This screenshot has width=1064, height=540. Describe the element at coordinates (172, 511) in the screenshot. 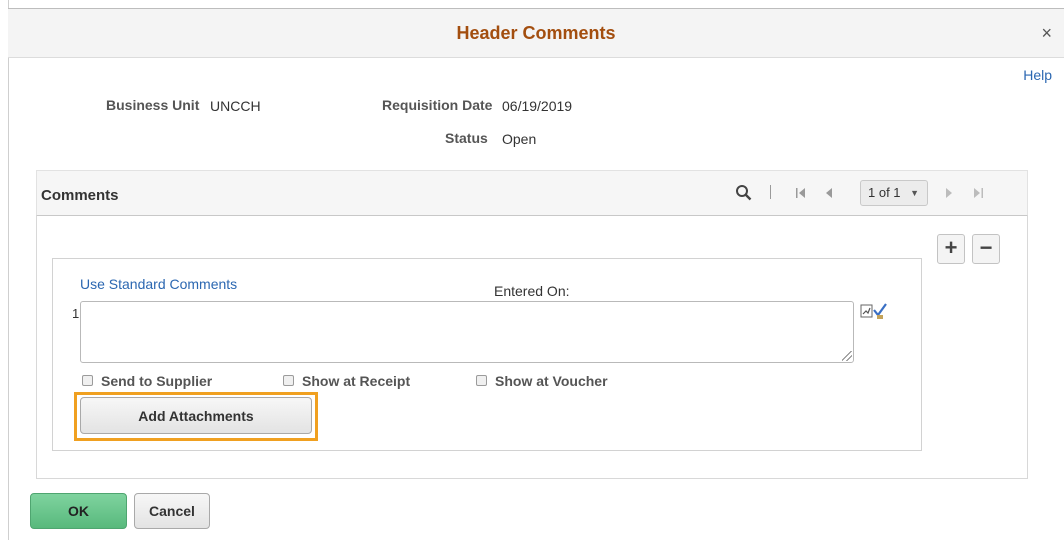

I see `cancel-button: Cancel` at that location.